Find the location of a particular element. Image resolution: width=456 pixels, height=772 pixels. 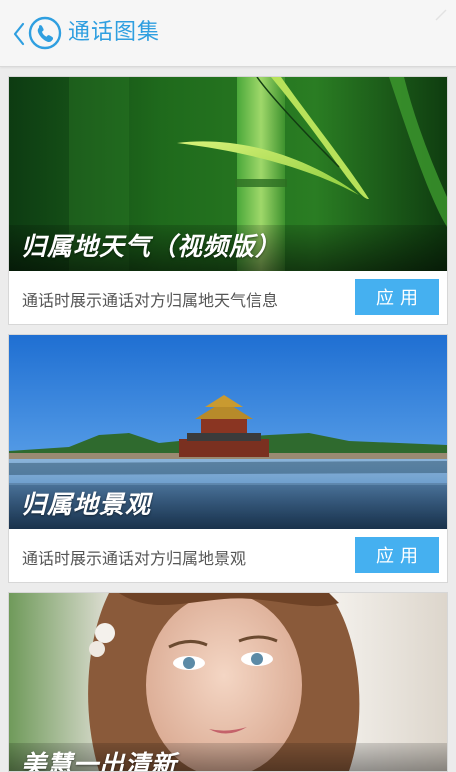

card-caption: 归属地天气（视频版） is located at coordinates (151, 246).